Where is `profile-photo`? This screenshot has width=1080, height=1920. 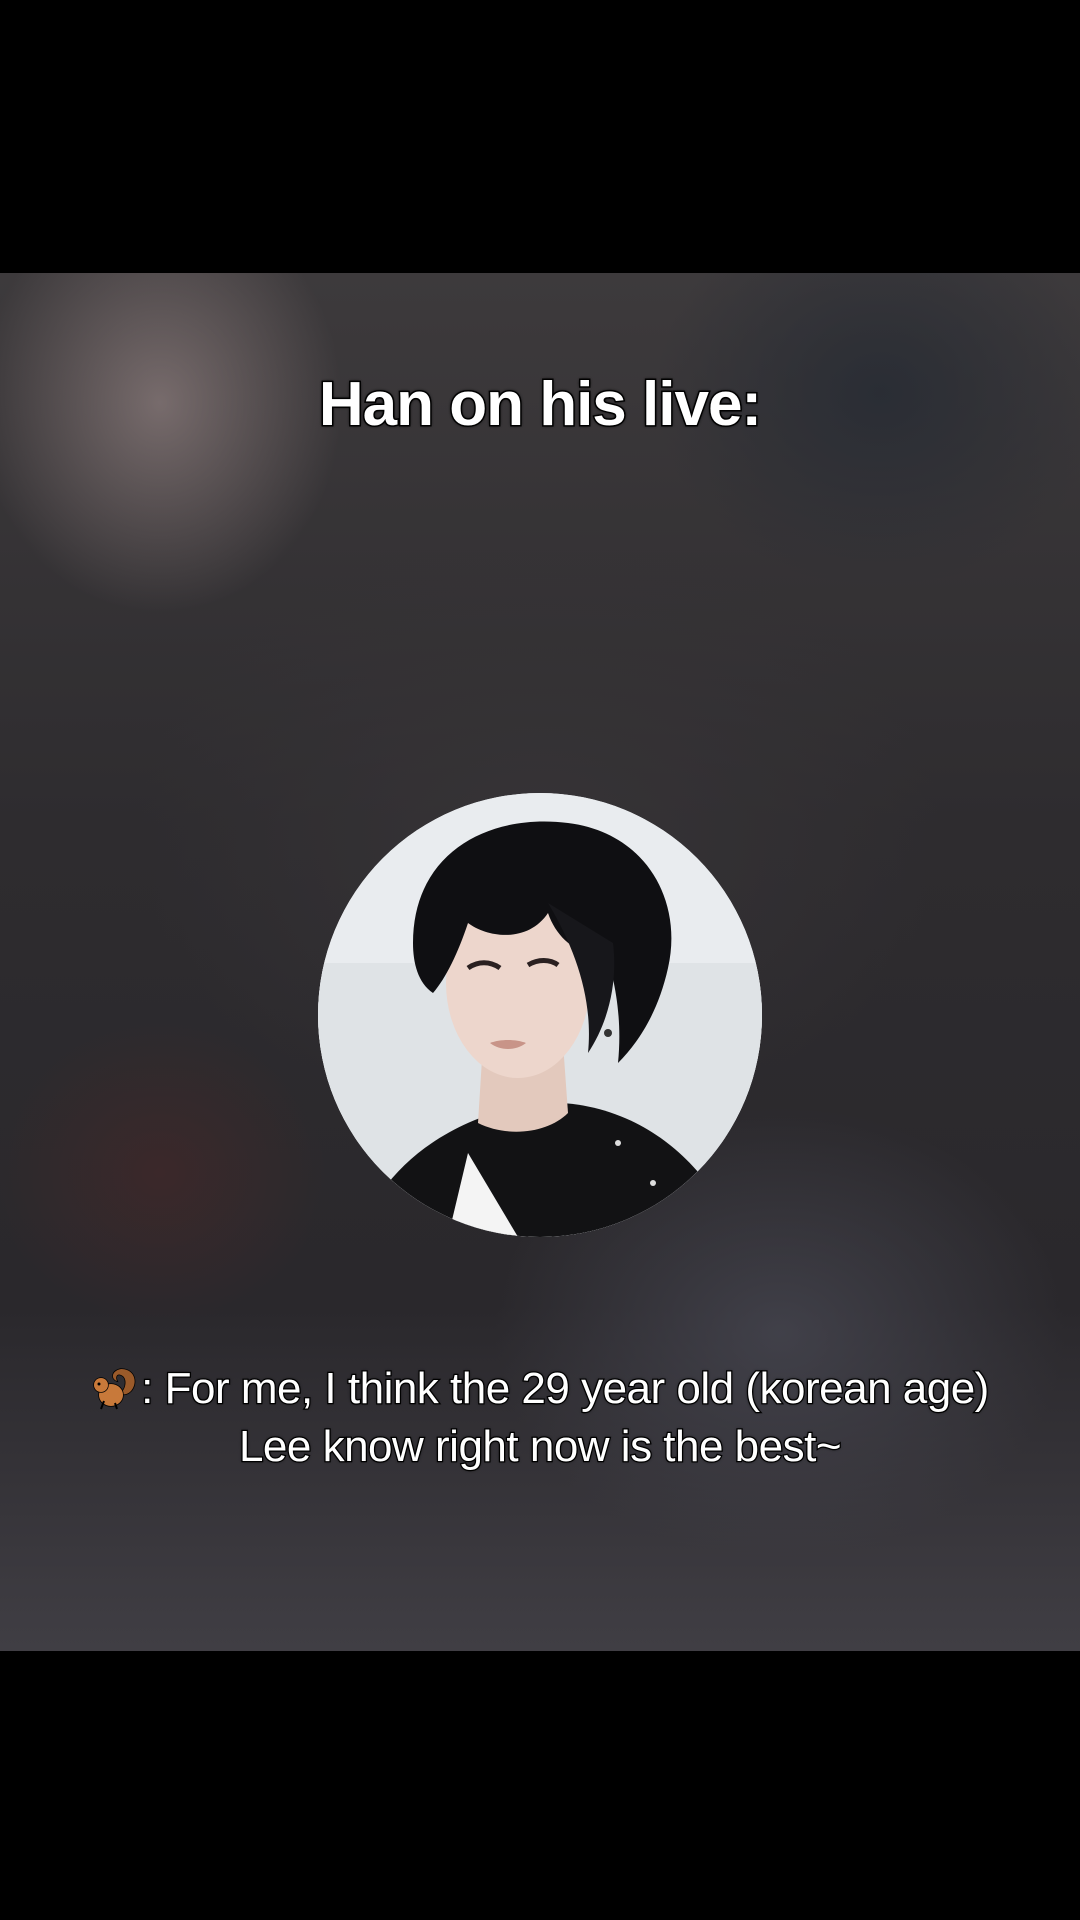
profile-photo is located at coordinates (540, 1015).